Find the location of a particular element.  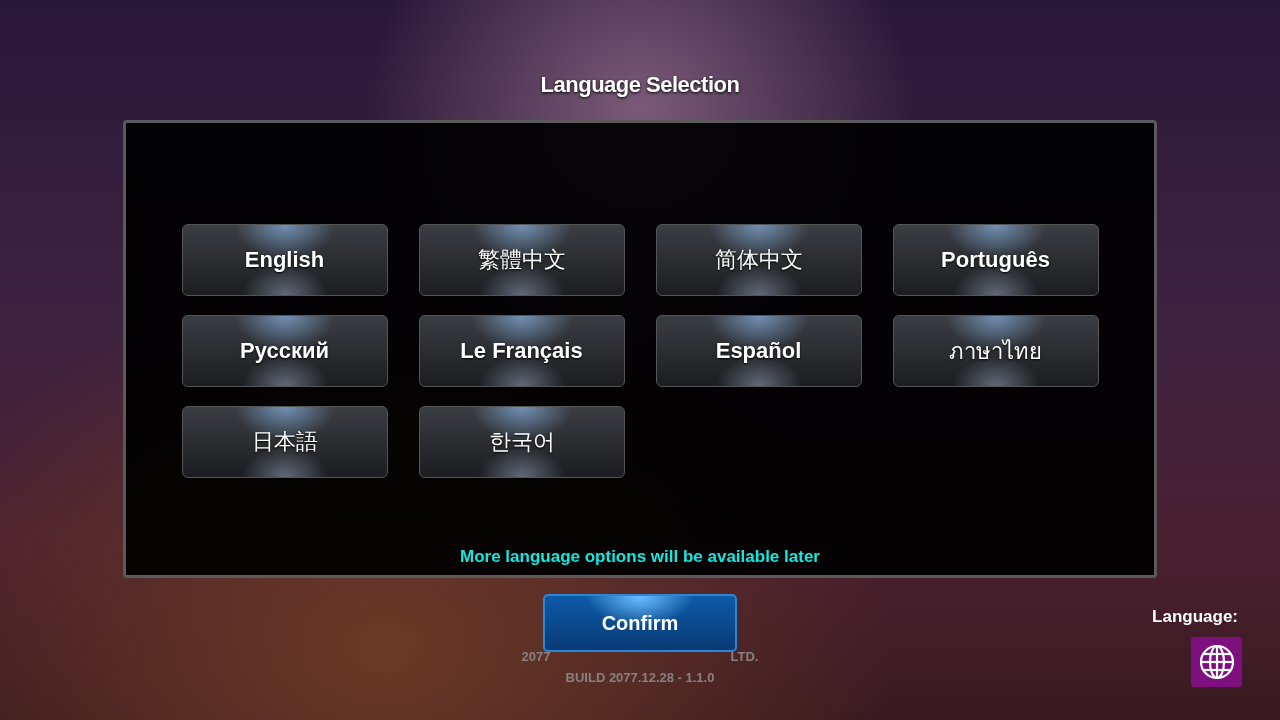

language-button: ภาษาไทย is located at coordinates (995, 351).